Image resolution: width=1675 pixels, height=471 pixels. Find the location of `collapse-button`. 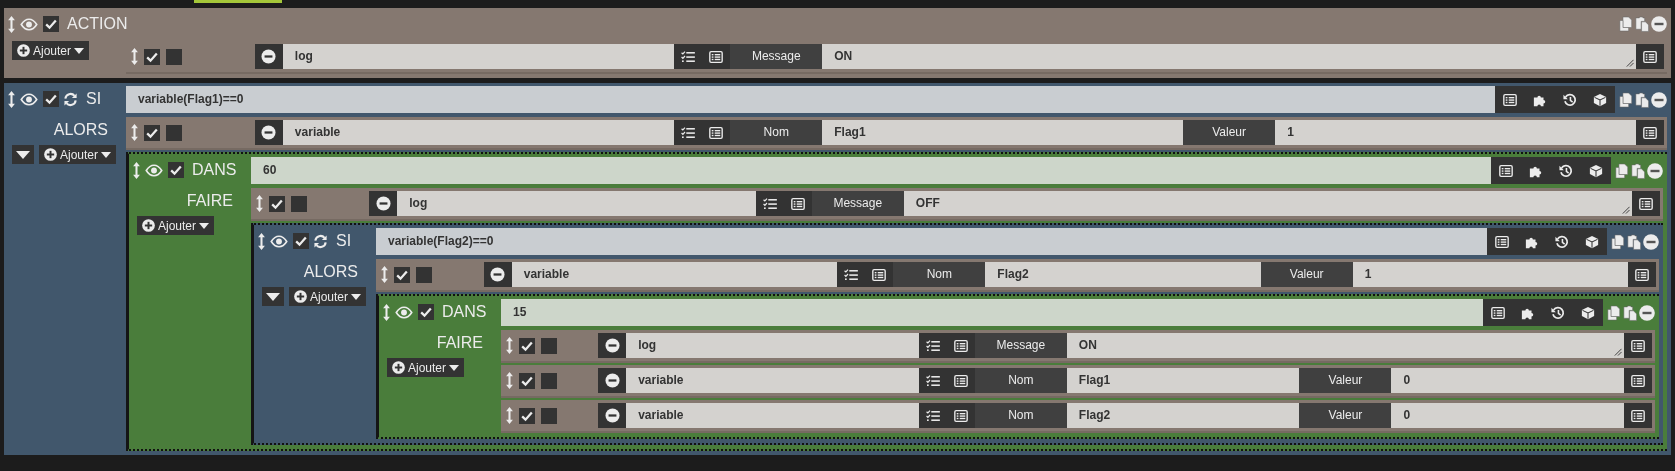

collapse-button is located at coordinates (23, 154).